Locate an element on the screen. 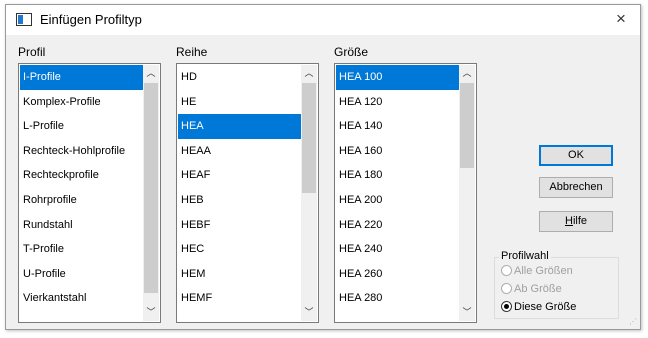 The width and height of the screenshot is (648, 338). reihe-items: HD HE HEA HEAA HEAF HEB HEBF HEC HEM HEMF is located at coordinates (239, 188).